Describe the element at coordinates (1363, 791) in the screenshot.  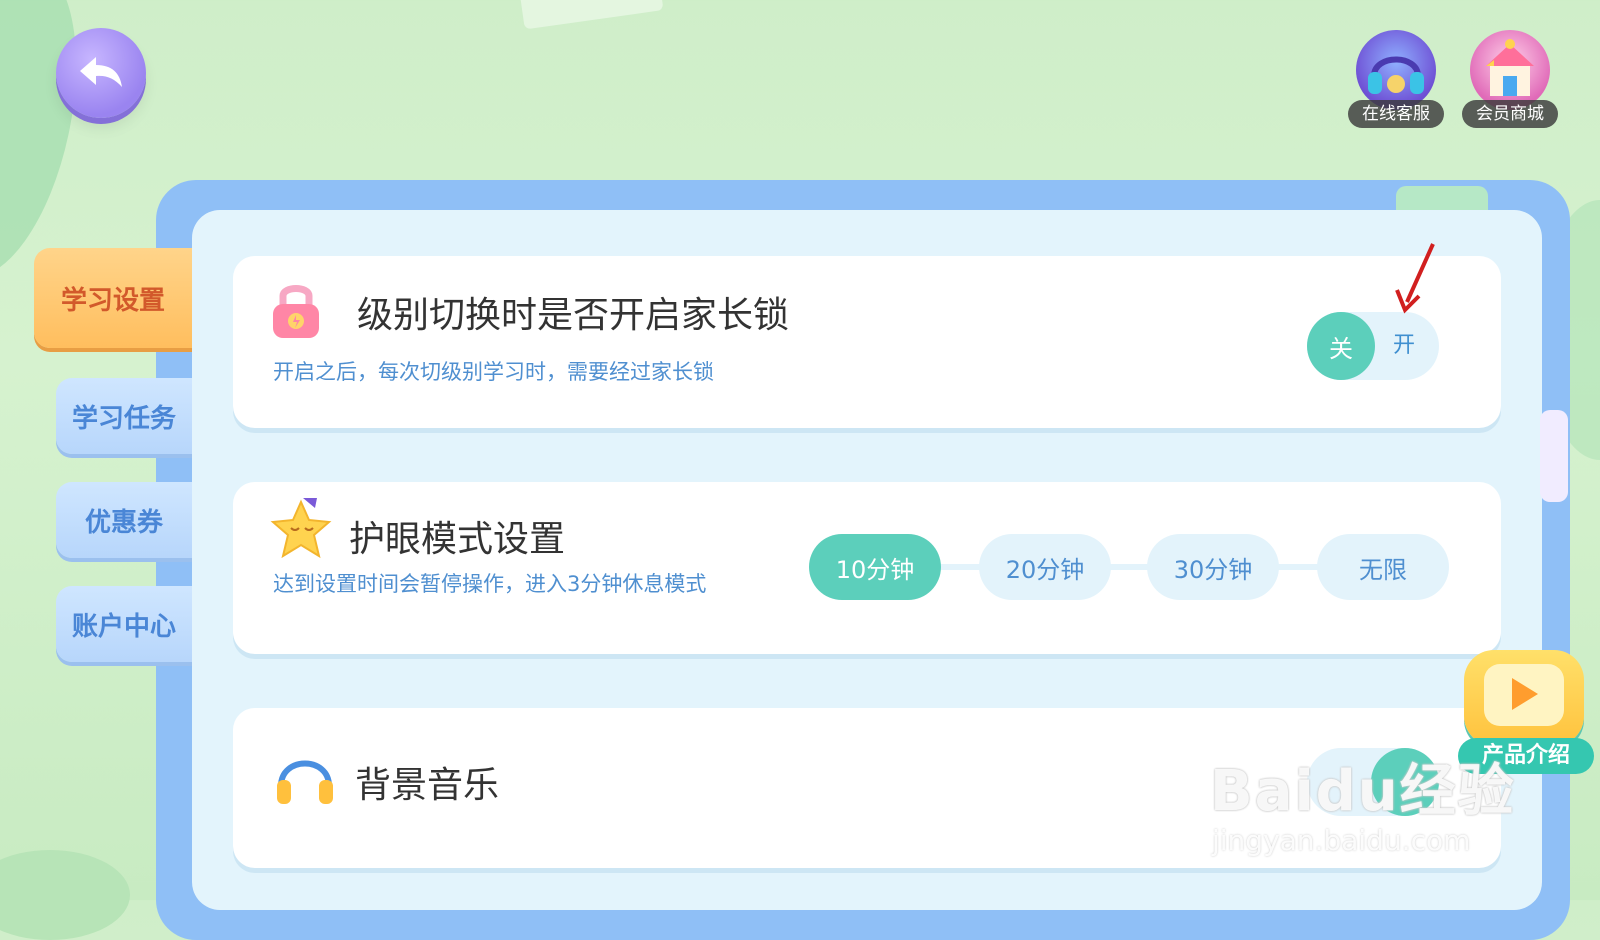
I see `watermark-brand: Baidu经验` at that location.